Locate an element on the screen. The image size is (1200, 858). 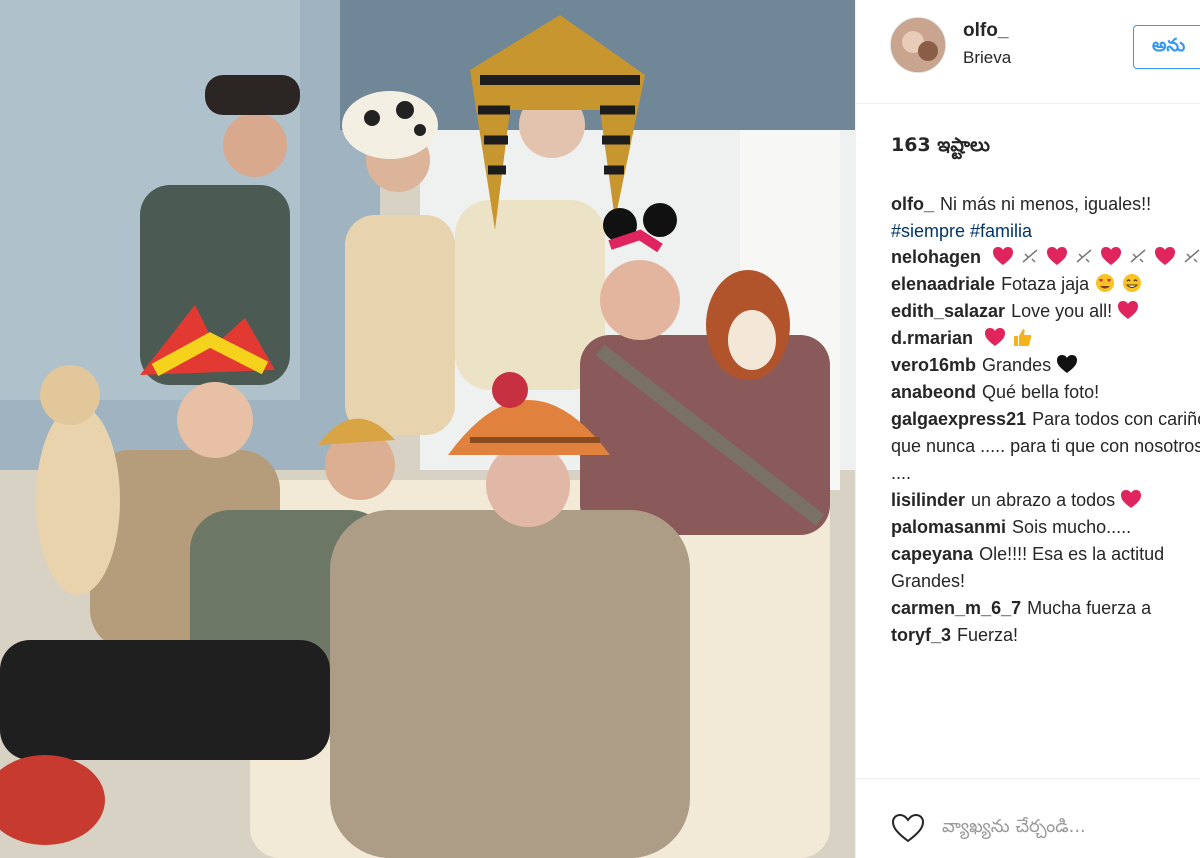
post-header: olfo_ Brieva అను is located at coordinates (1028, 52).